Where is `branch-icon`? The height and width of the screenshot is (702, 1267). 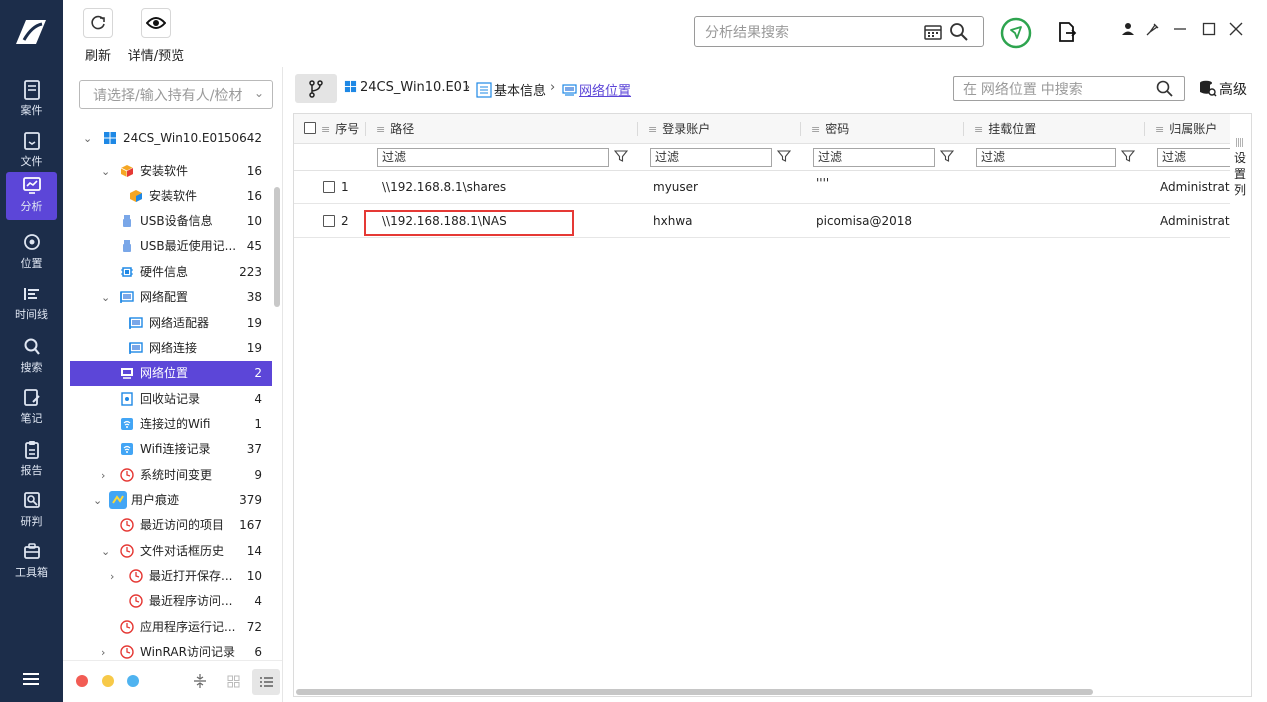 branch-icon is located at coordinates (316, 88).